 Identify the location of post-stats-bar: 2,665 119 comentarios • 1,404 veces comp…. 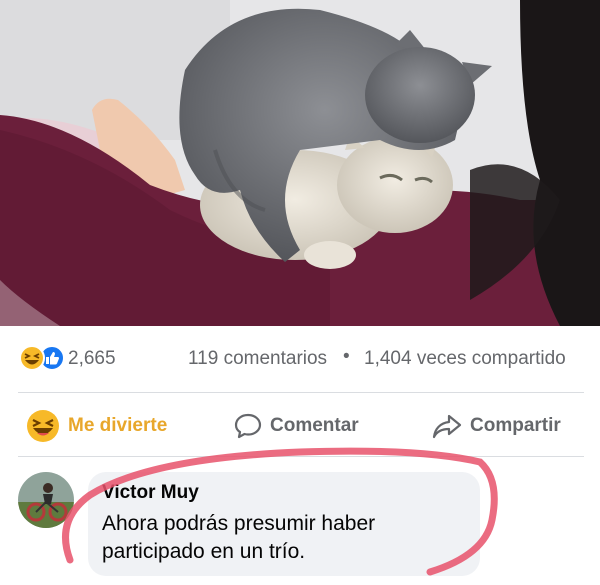
(300, 358).